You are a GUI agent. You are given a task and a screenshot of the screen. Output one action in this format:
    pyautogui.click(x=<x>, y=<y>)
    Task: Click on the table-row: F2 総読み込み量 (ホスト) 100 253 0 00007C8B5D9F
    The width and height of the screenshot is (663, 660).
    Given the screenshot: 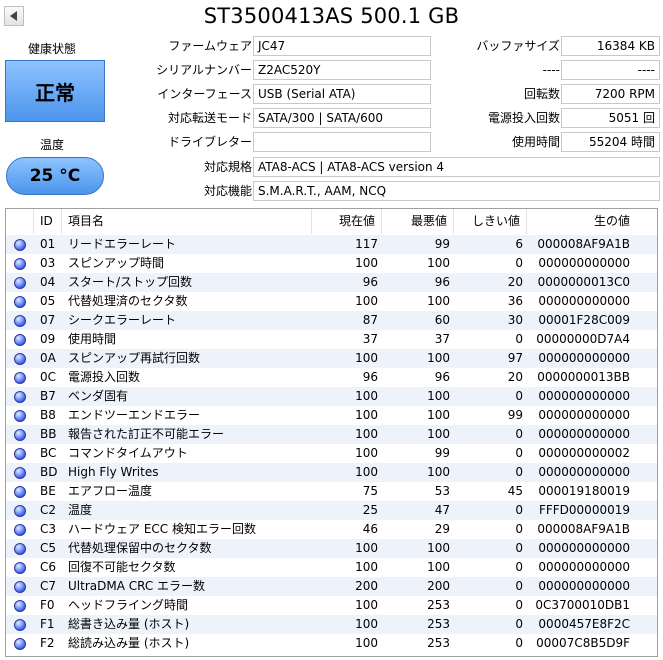 What is the action you would take?
    pyautogui.click(x=331, y=643)
    